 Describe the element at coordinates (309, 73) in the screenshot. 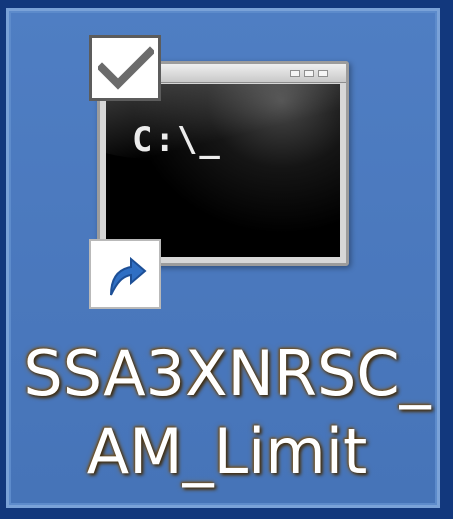

I see `maximize-glyph` at that location.